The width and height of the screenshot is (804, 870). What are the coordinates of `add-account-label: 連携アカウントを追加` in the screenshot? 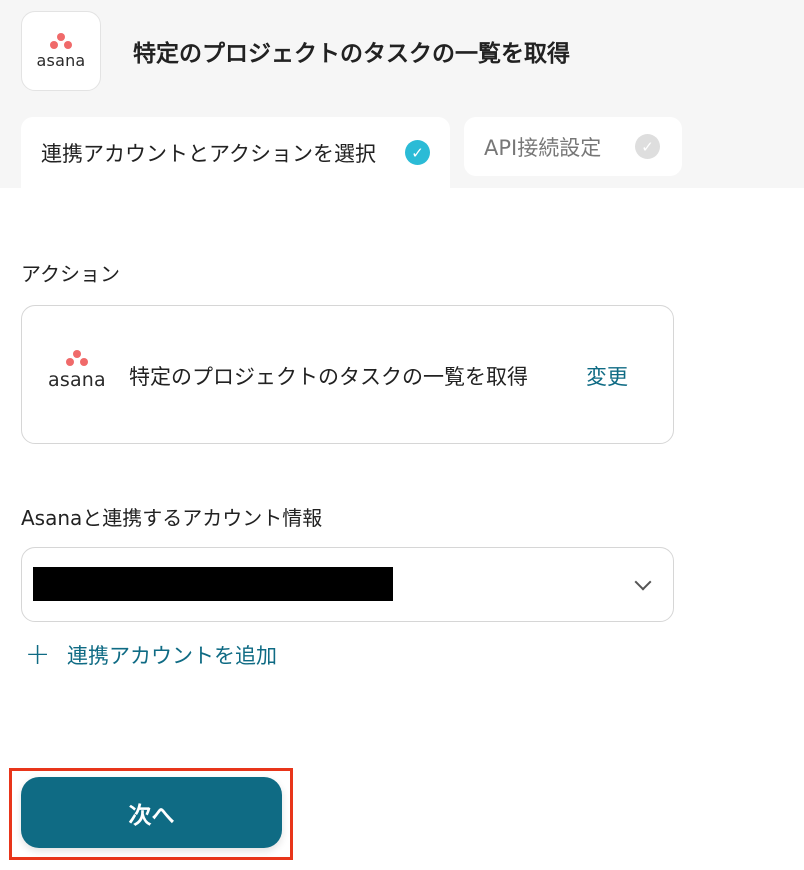 It's located at (172, 656).